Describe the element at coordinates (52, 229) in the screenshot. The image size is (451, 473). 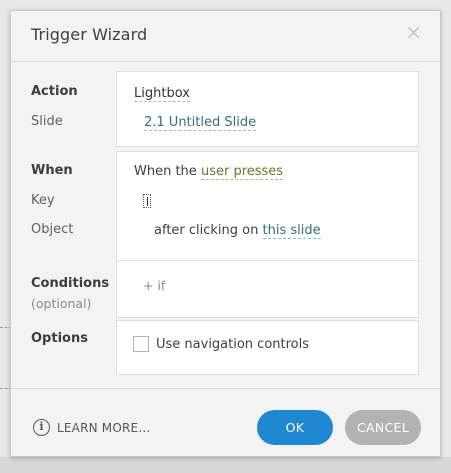
I see `object-label: Object` at that location.